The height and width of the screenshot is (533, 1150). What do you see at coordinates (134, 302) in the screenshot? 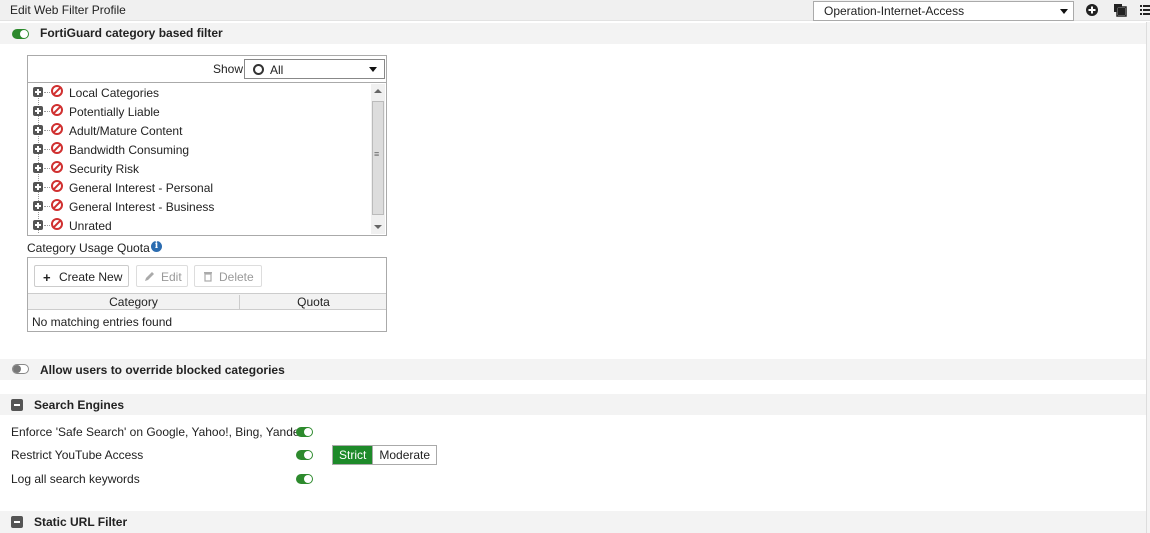
I see `column-category: Category` at bounding box center [134, 302].